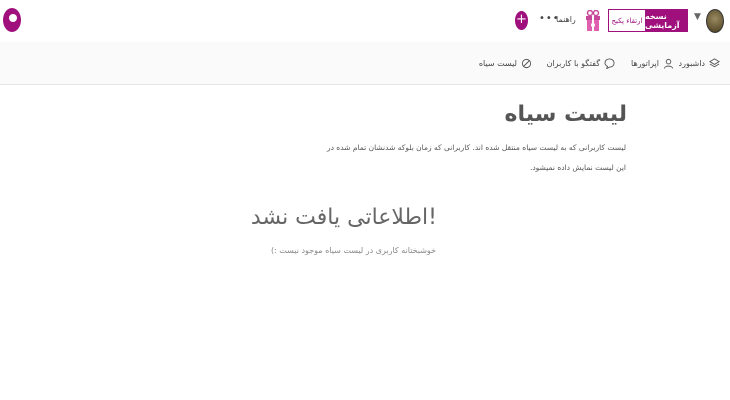 The width and height of the screenshot is (730, 400). I want to click on gift-icon, so click(593, 21).